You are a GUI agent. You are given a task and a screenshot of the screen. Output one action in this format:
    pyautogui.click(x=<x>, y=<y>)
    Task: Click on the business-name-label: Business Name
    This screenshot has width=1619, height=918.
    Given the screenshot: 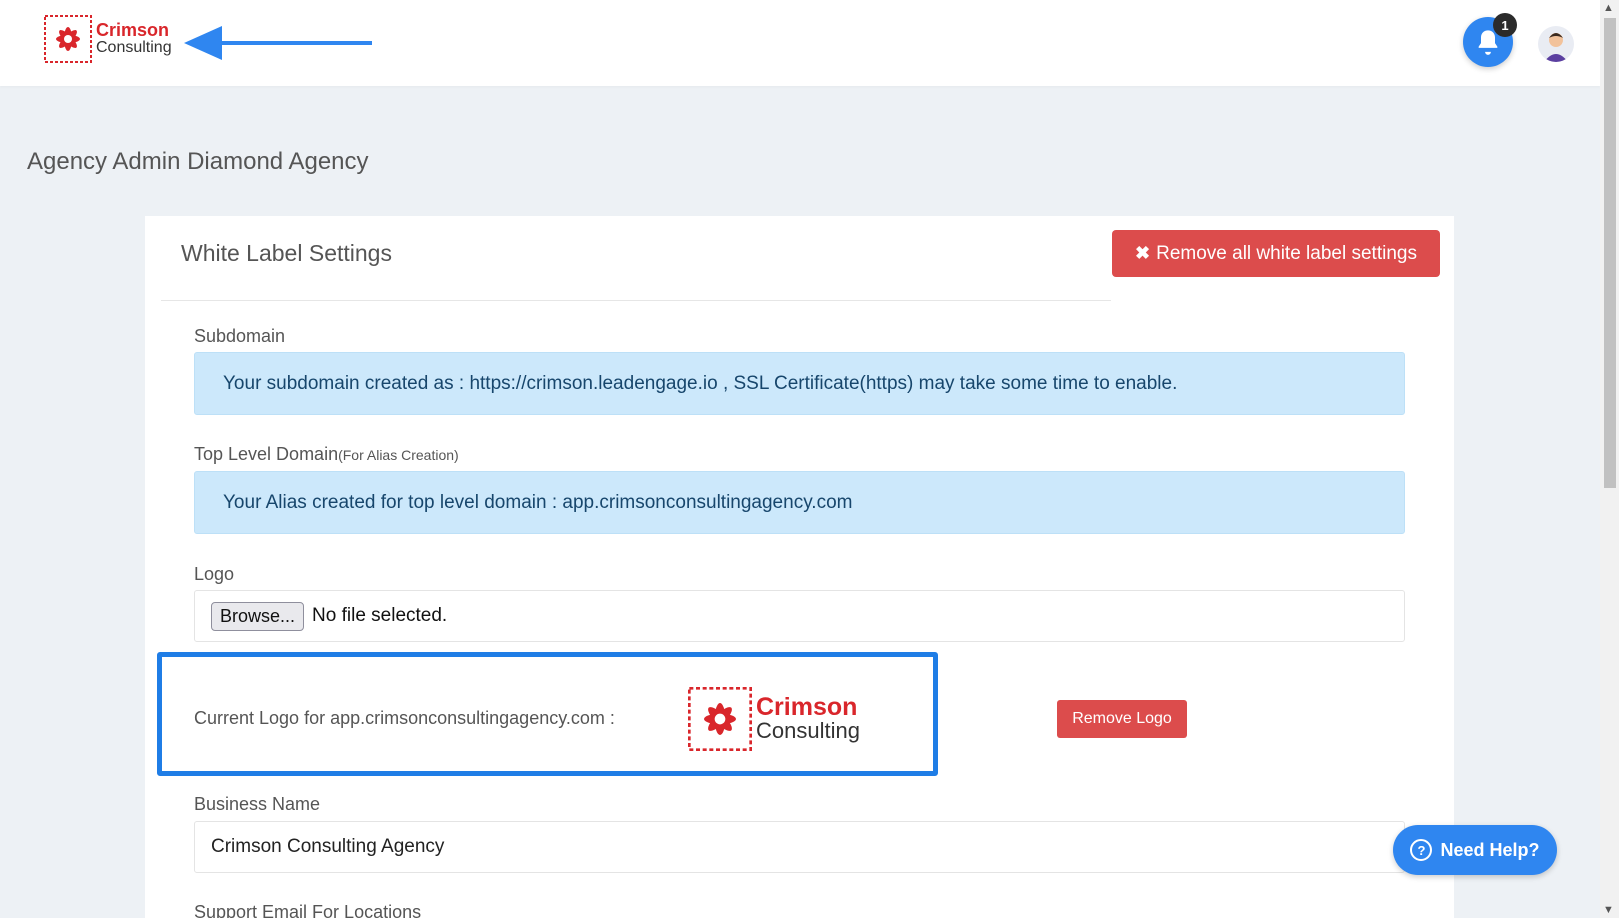 What is the action you would take?
    pyautogui.click(x=257, y=804)
    